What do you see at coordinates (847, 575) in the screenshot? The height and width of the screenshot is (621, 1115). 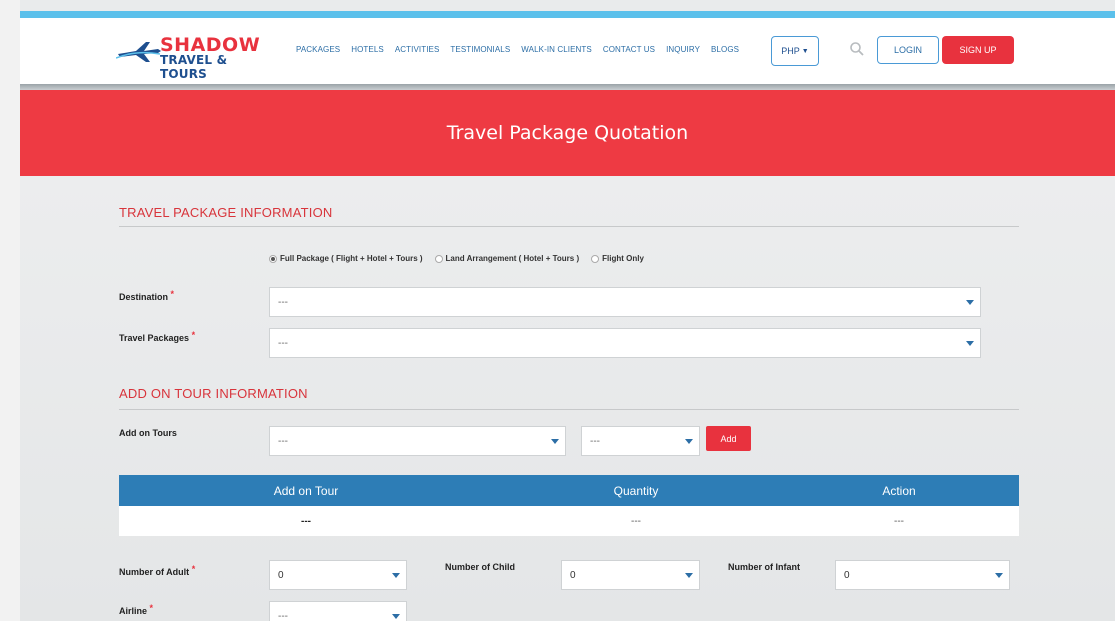 I see `infant-count-value: 0` at bounding box center [847, 575].